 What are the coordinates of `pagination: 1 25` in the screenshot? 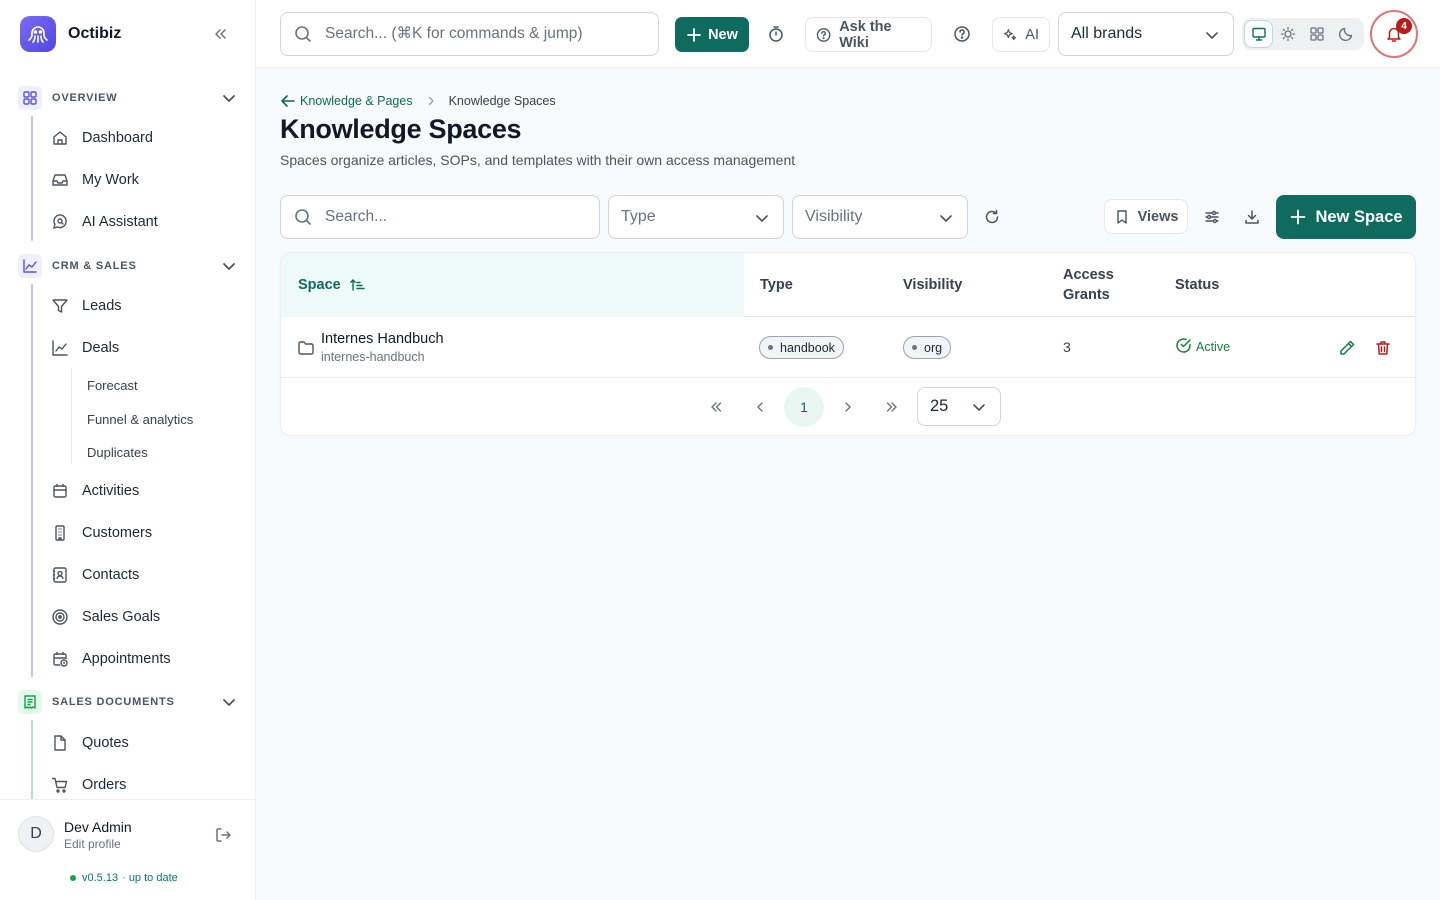 It's located at (848, 406).